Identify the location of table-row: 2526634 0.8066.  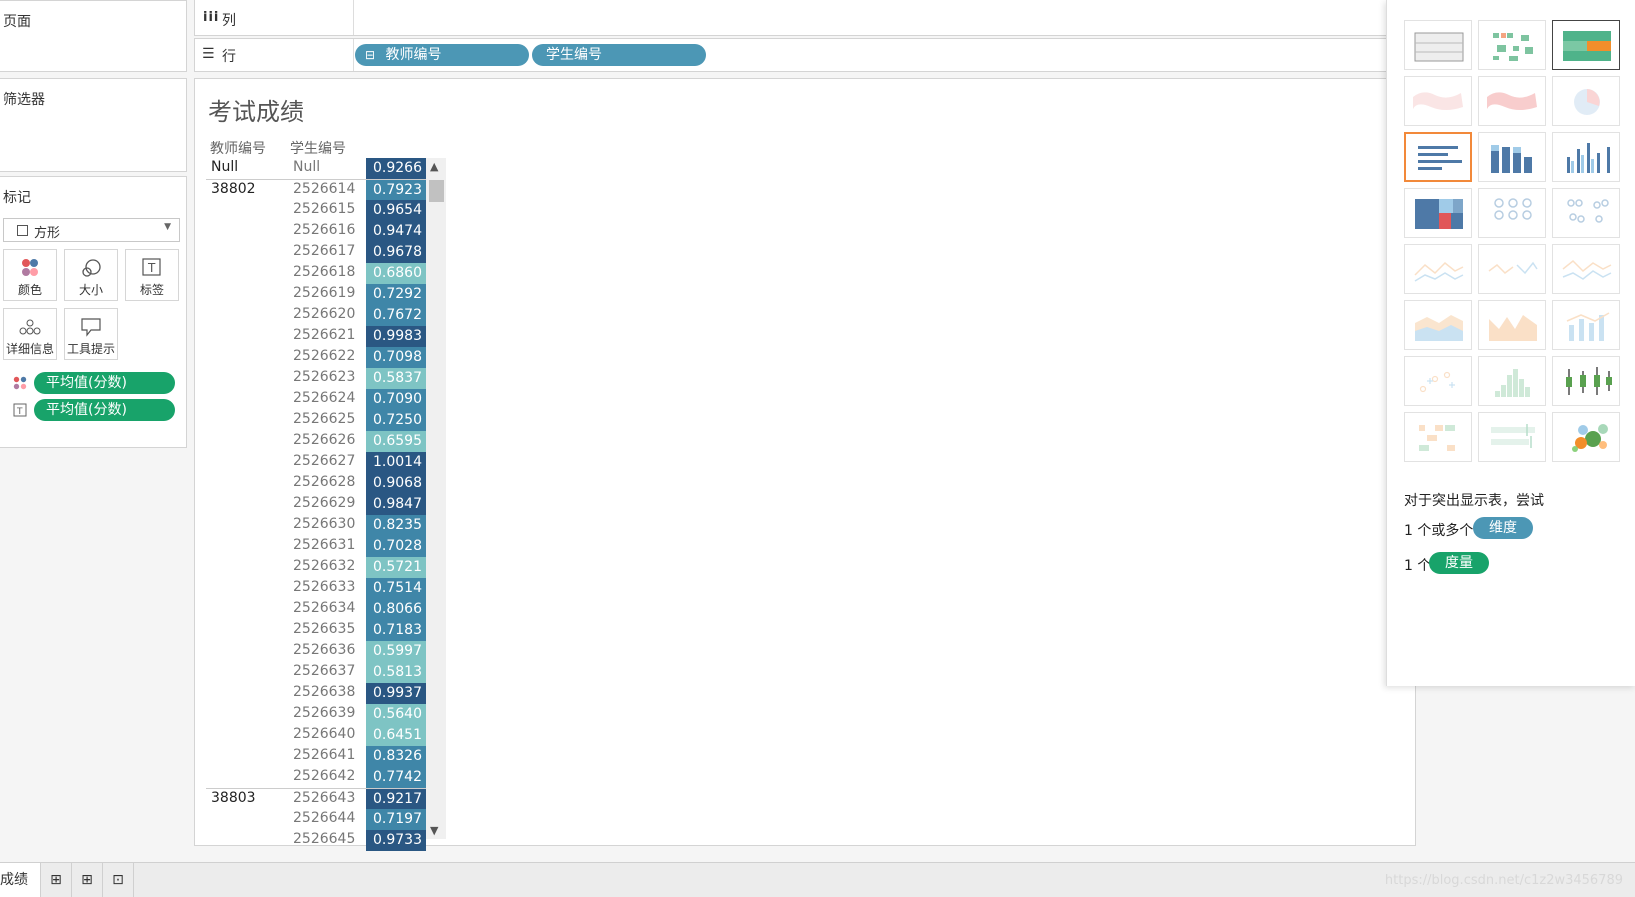
(316, 609).